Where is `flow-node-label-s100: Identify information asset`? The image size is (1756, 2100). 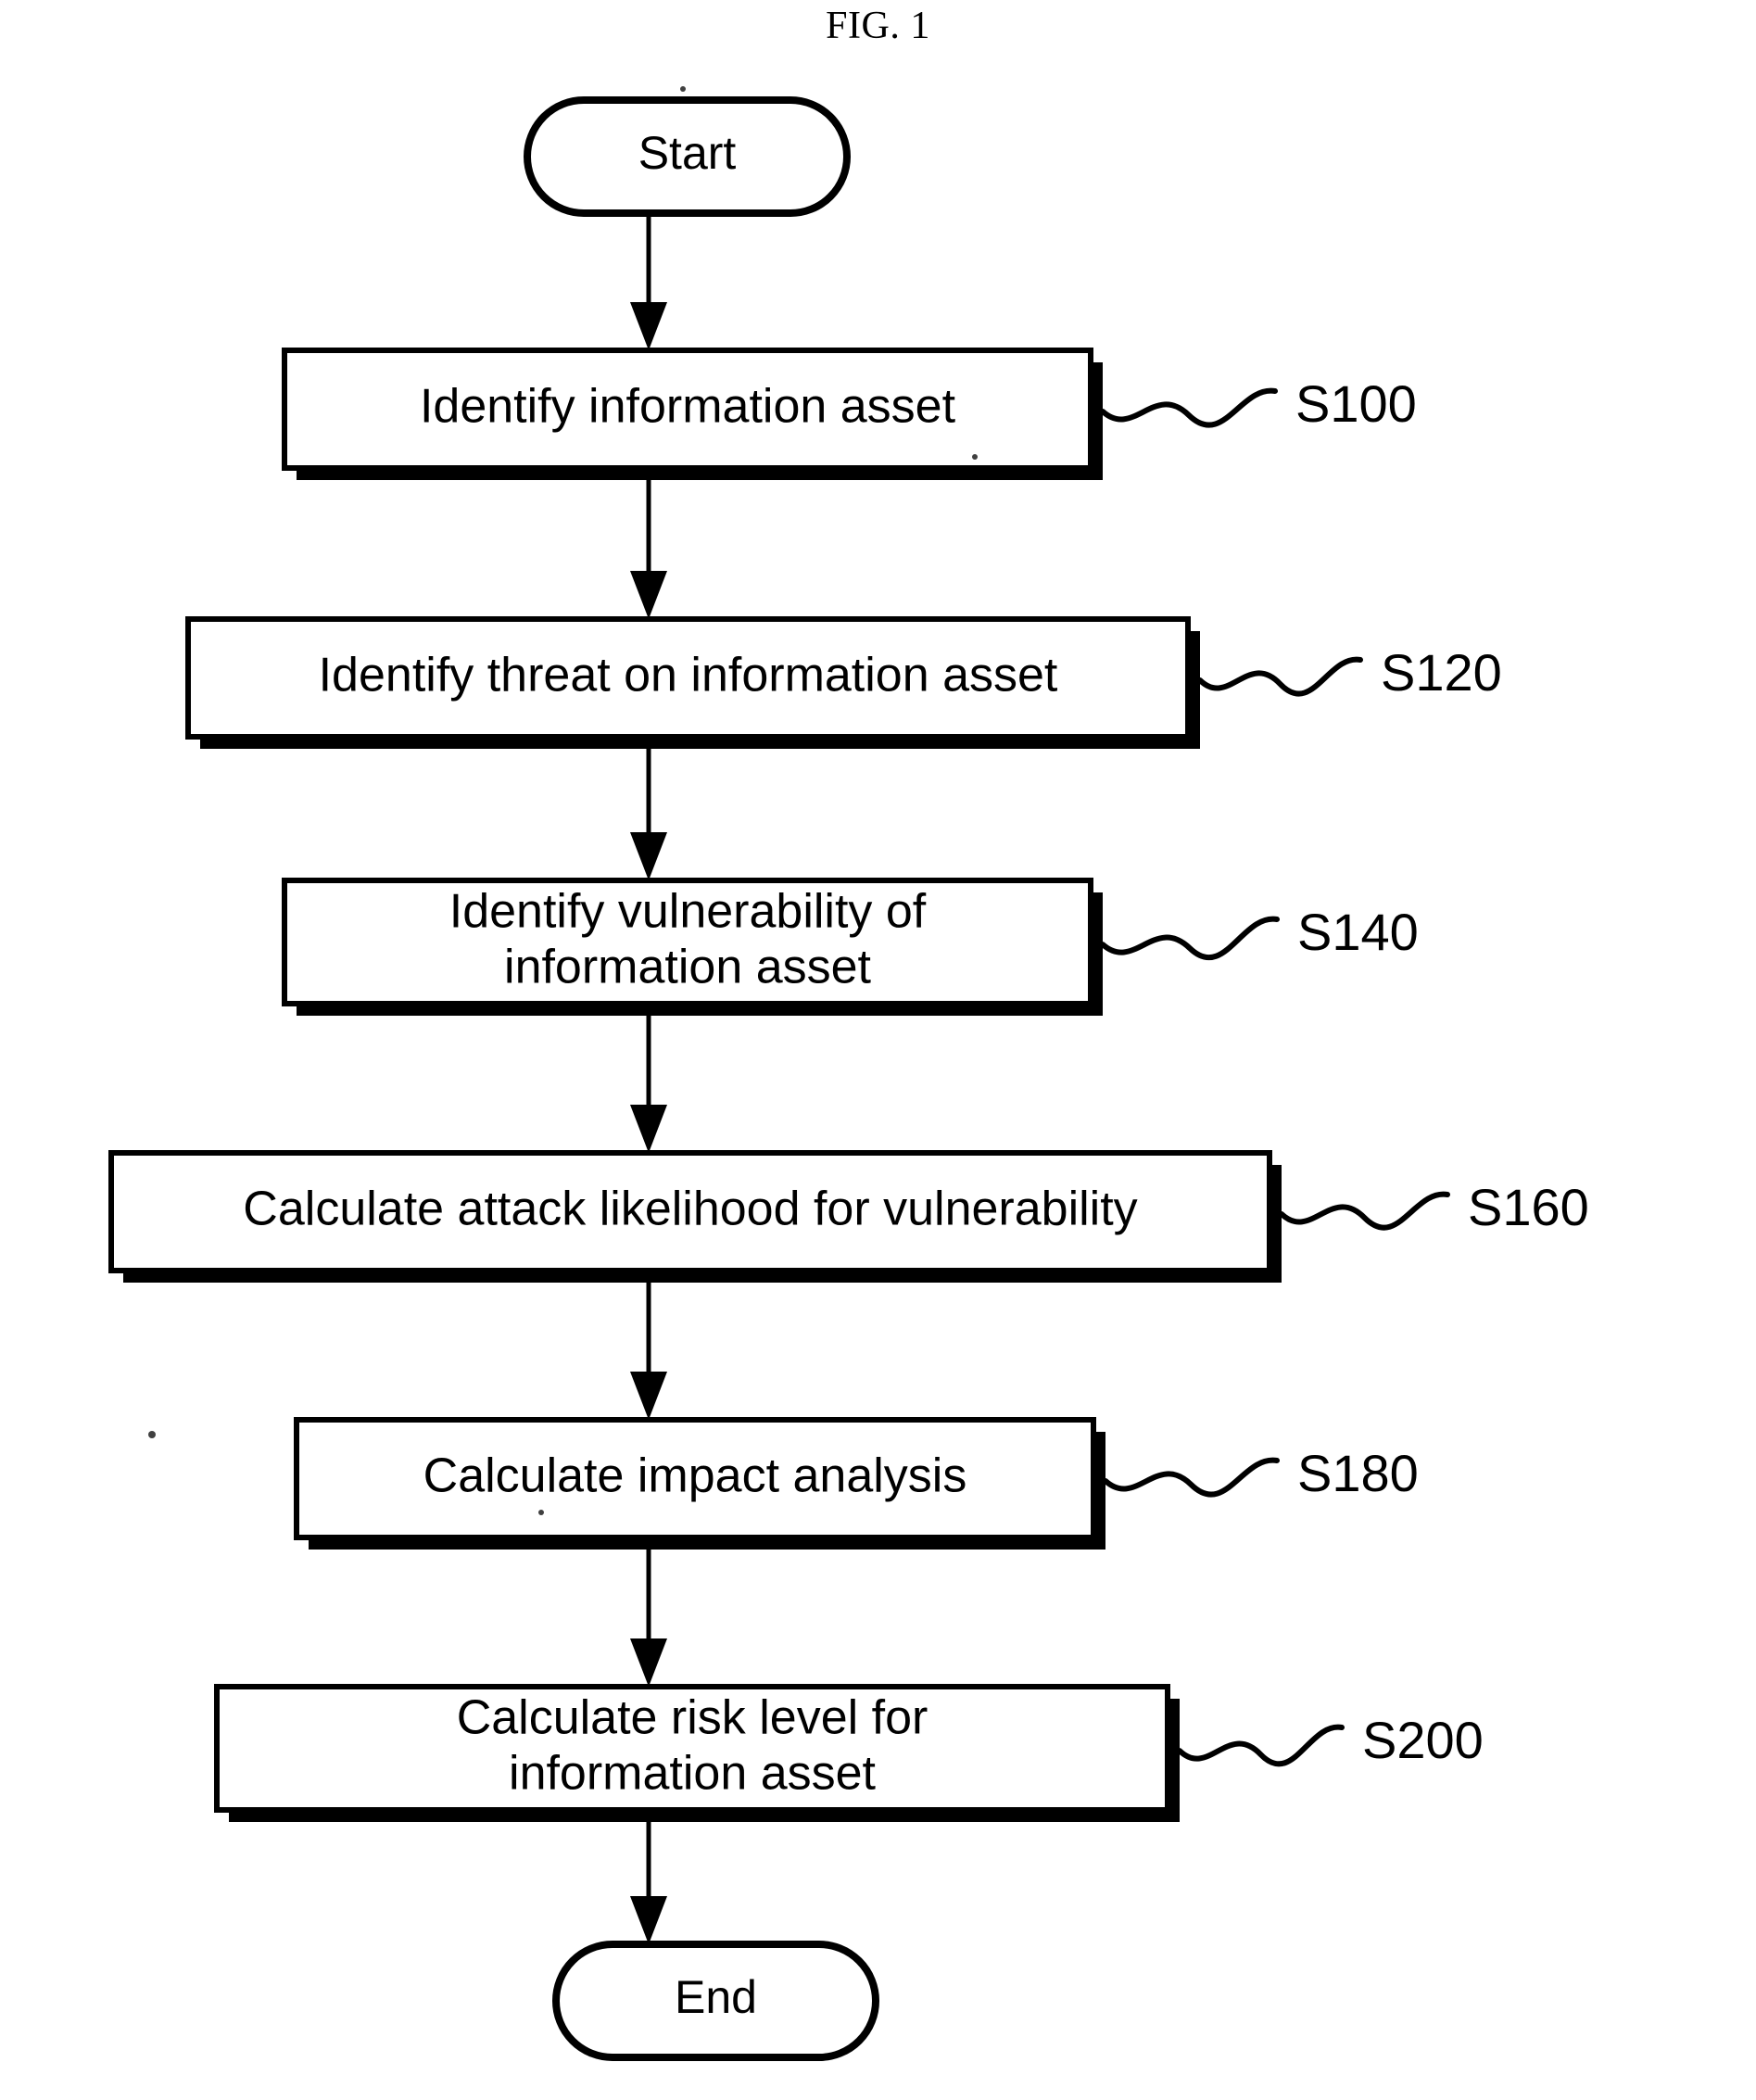
flow-node-label-s100: Identify information asset is located at coordinates (688, 406).